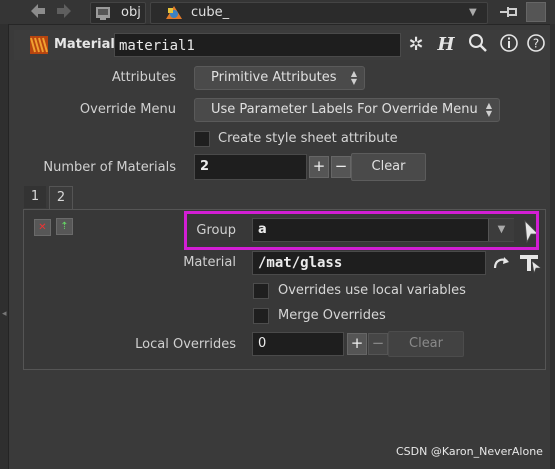 This screenshot has height=469, width=555. Describe the element at coordinates (84, 44) in the screenshot. I see `node-type-label: Material` at that location.